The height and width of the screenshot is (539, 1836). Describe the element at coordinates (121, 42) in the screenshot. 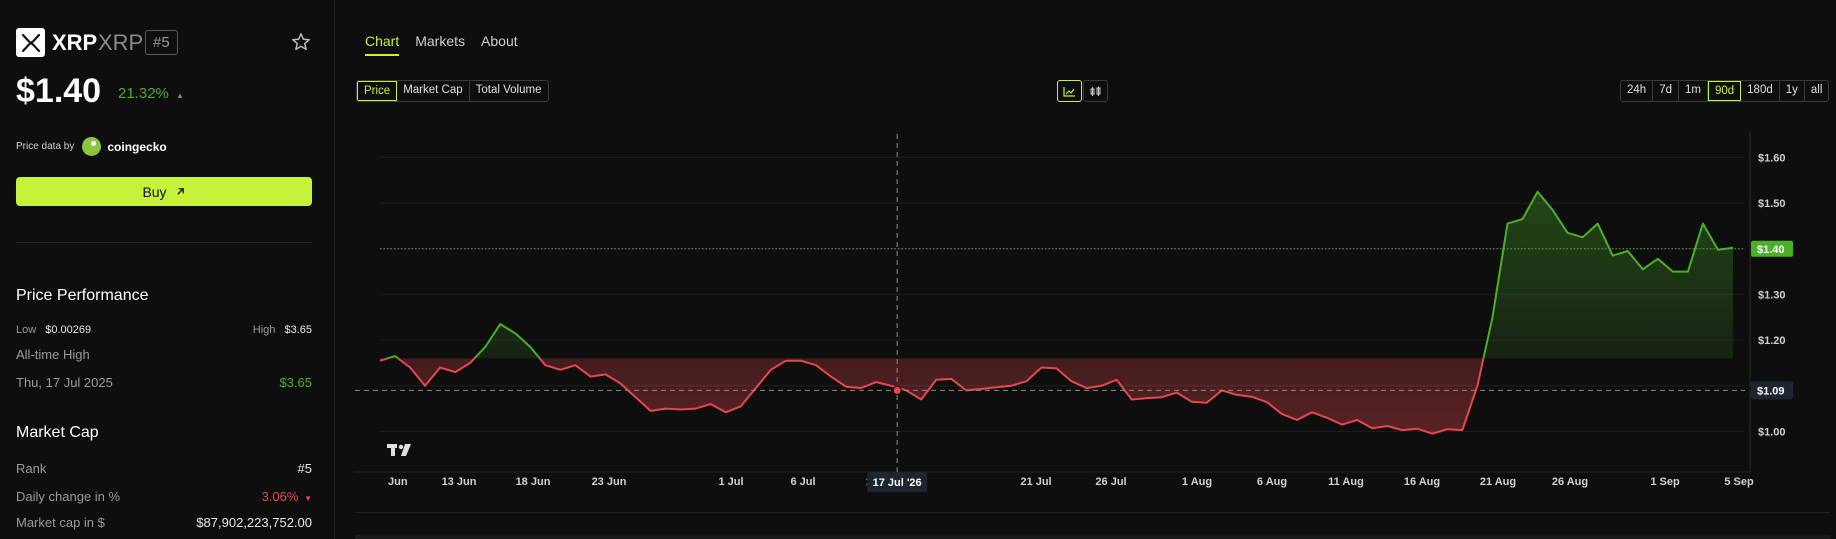

I see `coin-symbol: XRP` at that location.